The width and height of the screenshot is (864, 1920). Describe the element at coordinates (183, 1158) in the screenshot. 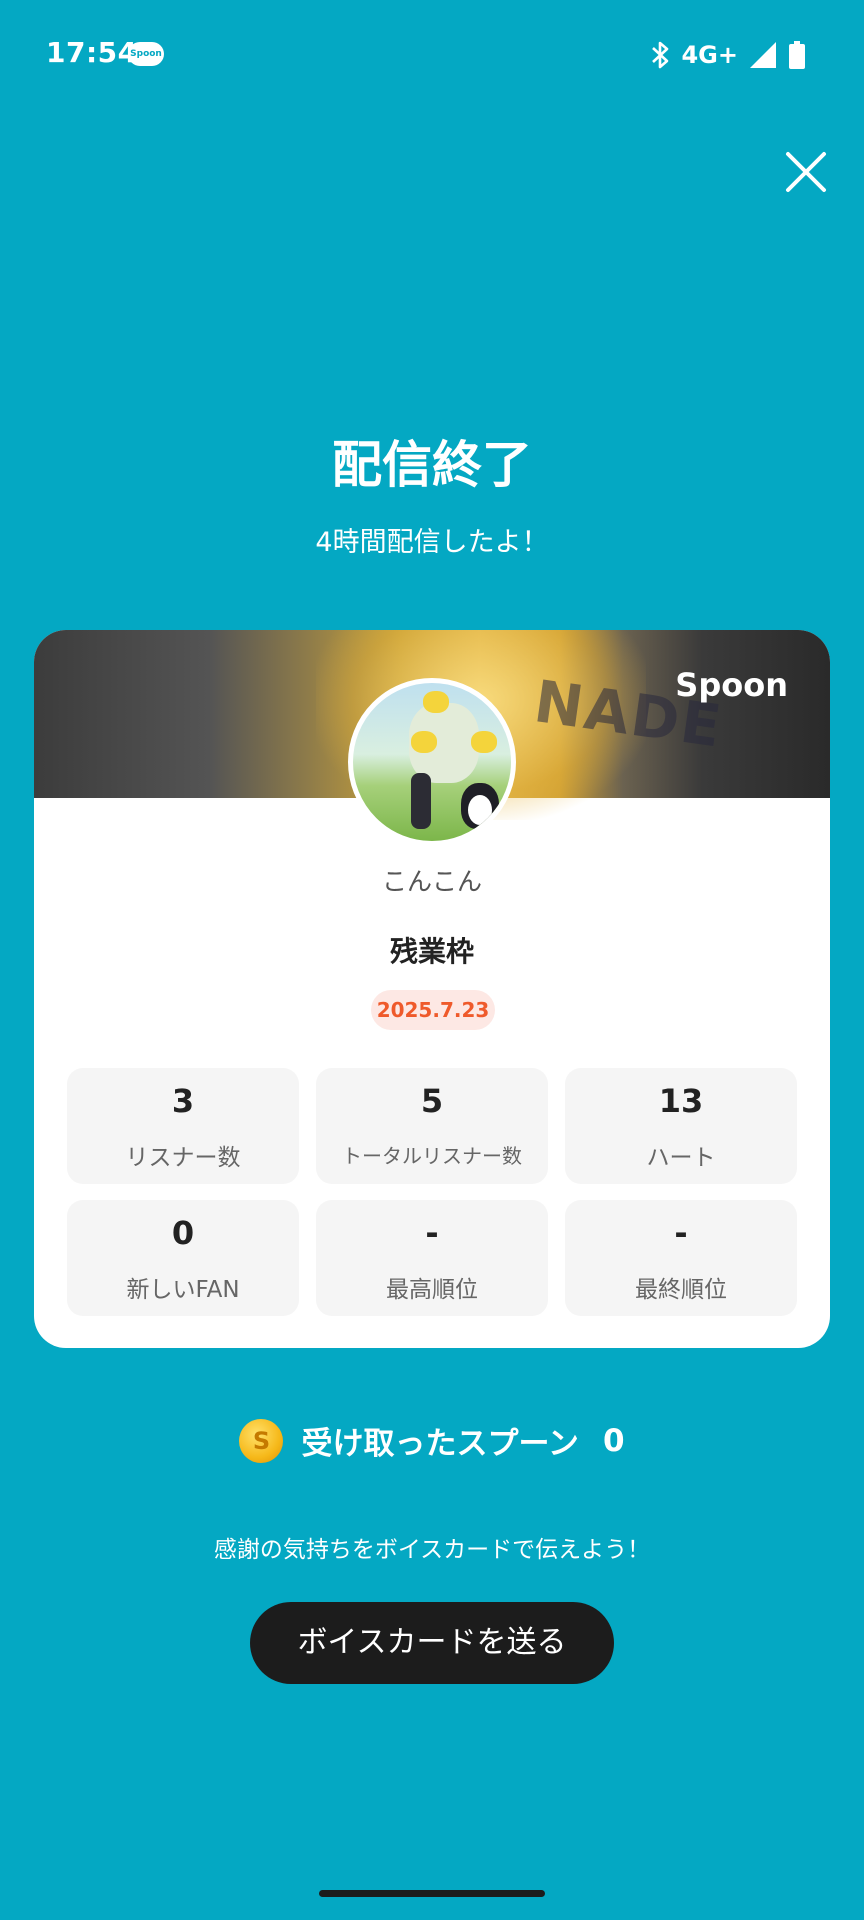

I see `stat-label: リスナー数` at that location.